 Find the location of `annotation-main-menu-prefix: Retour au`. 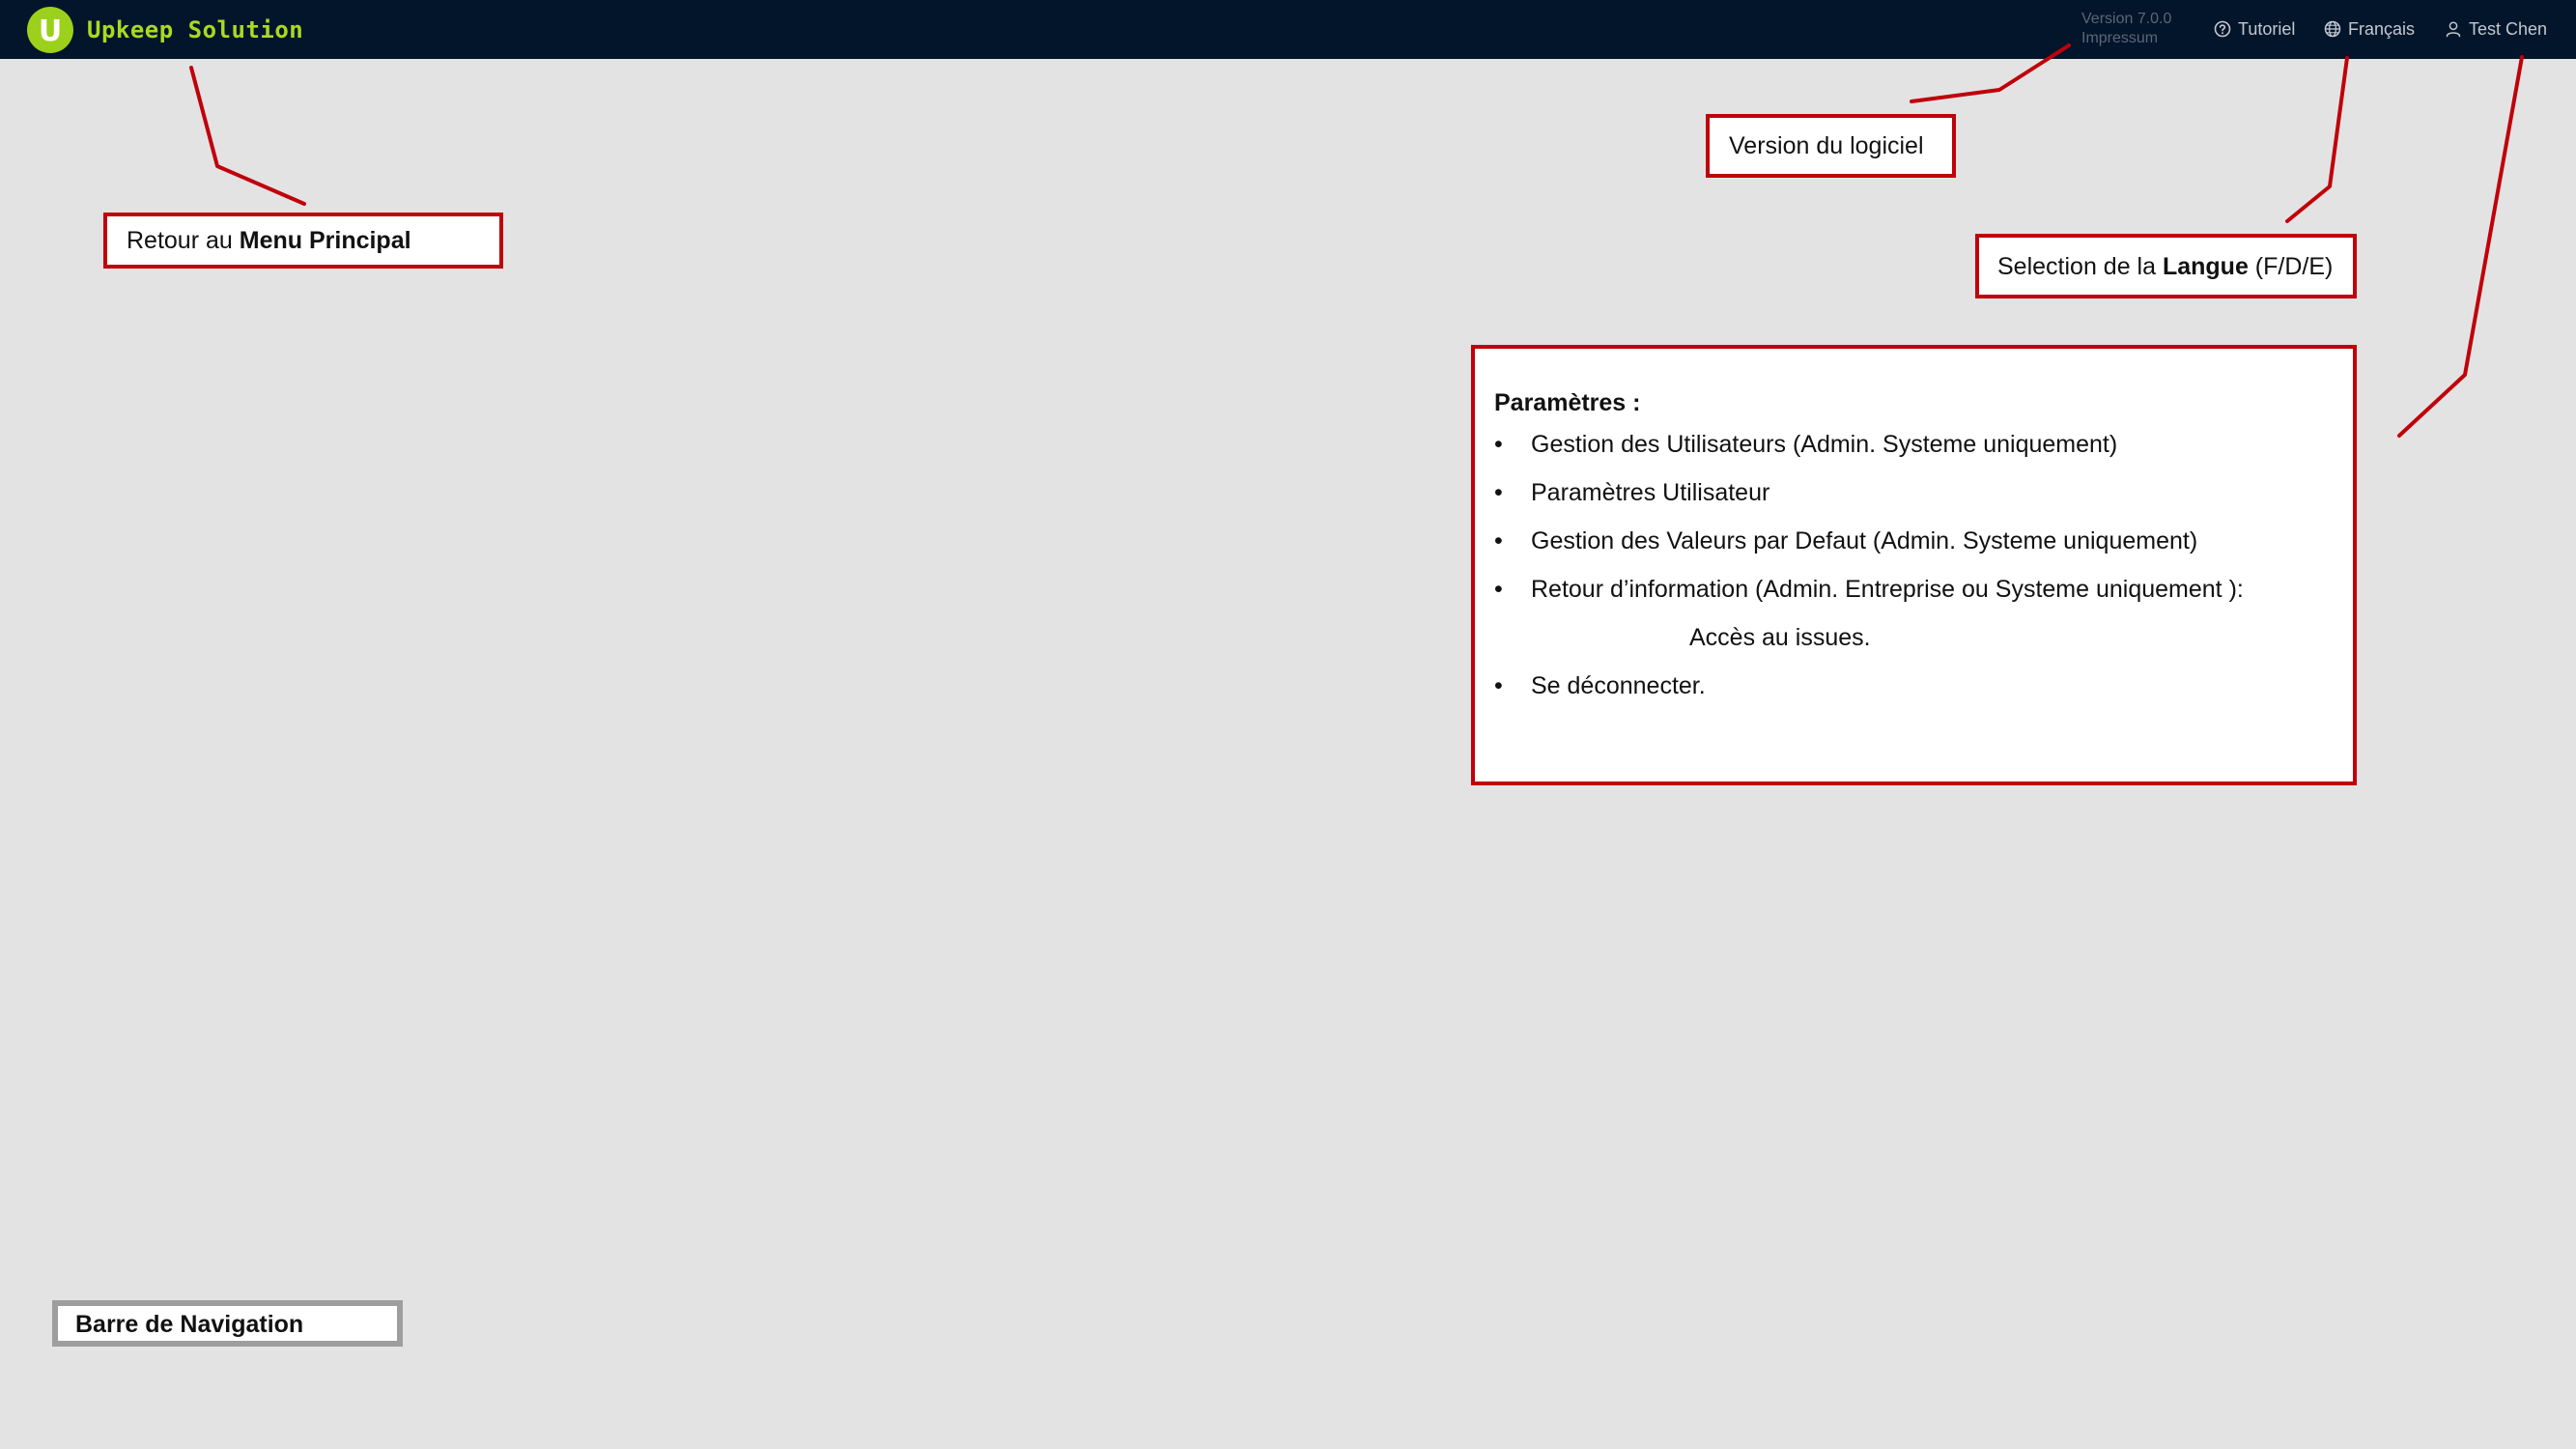

annotation-main-menu-prefix: Retour au is located at coordinates (183, 240).